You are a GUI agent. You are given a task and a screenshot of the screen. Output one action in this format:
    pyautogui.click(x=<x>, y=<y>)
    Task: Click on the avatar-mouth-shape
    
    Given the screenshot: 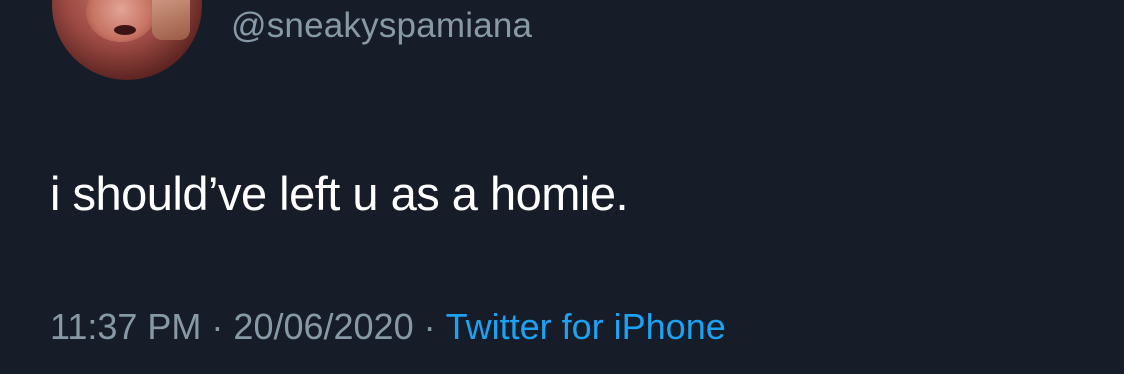 What is the action you would take?
    pyautogui.click(x=125, y=30)
    